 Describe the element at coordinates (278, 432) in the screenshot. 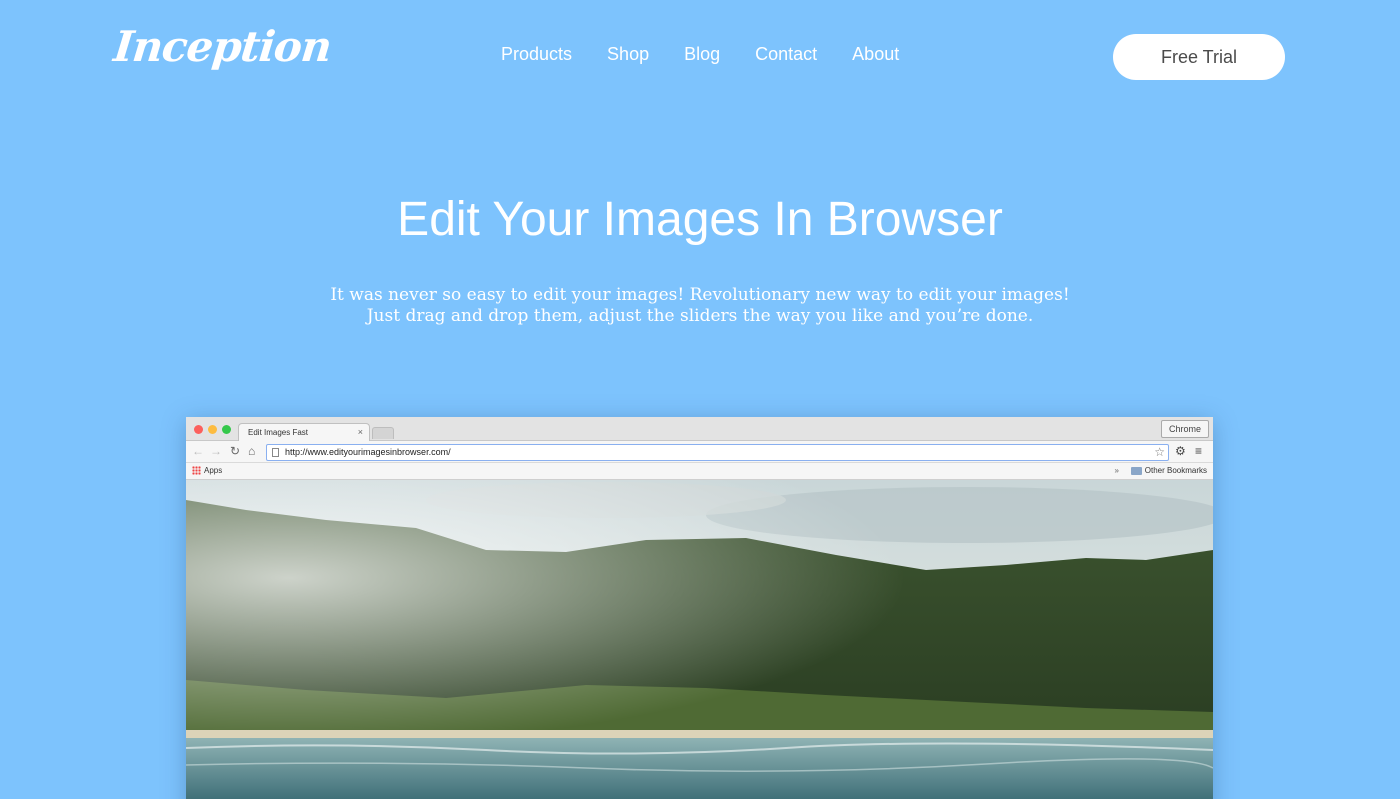

I see `browser-tab-title: Edit Images Fast` at that location.